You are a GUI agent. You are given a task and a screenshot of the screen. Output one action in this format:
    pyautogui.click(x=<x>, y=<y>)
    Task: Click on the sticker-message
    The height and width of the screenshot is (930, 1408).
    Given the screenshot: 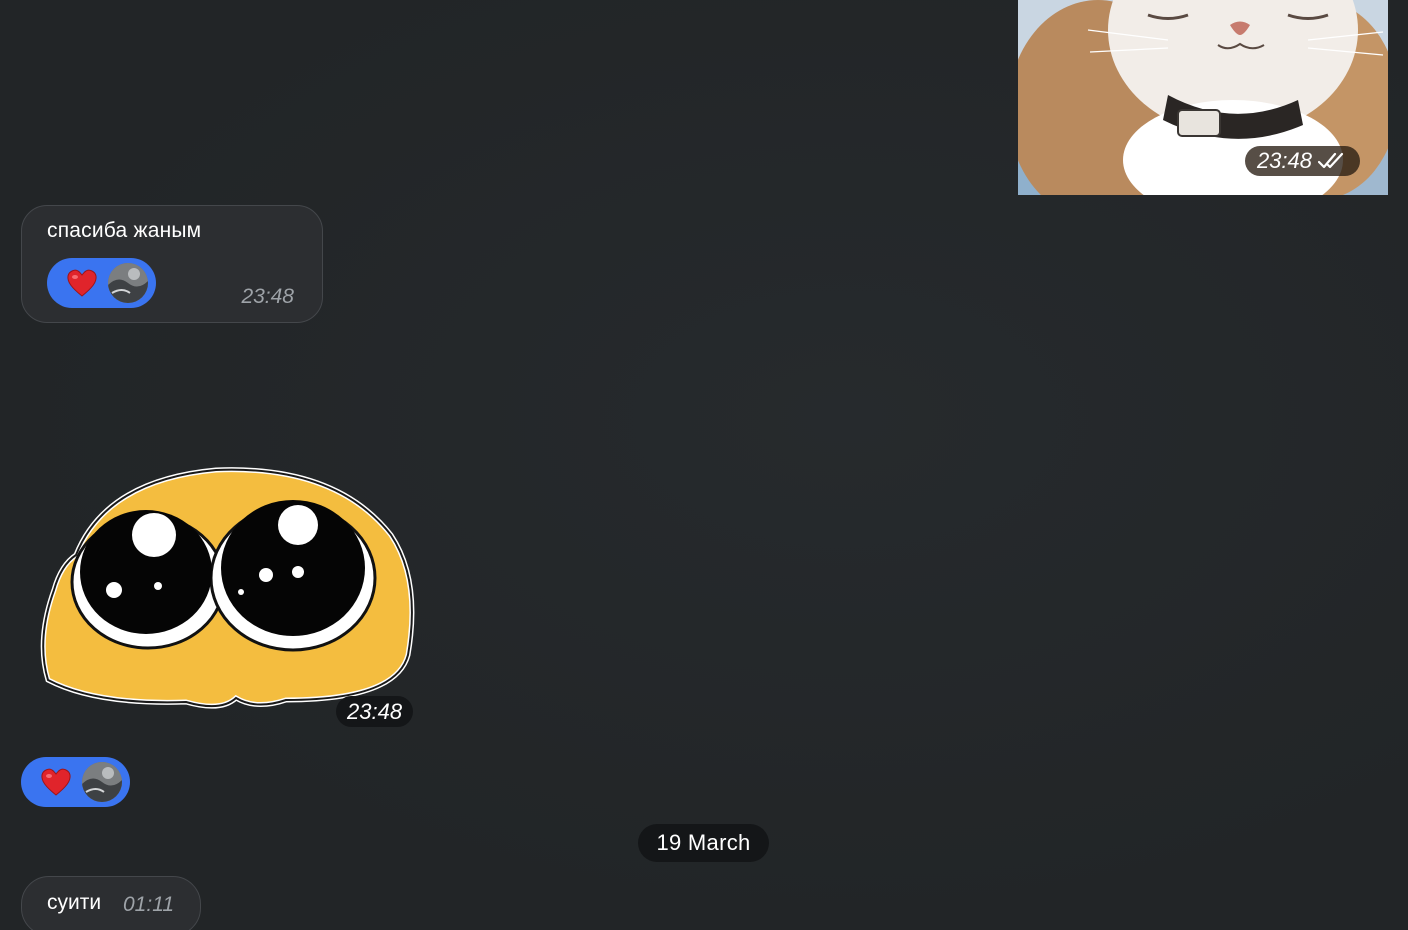 What is the action you would take?
    pyautogui.click(x=228, y=590)
    